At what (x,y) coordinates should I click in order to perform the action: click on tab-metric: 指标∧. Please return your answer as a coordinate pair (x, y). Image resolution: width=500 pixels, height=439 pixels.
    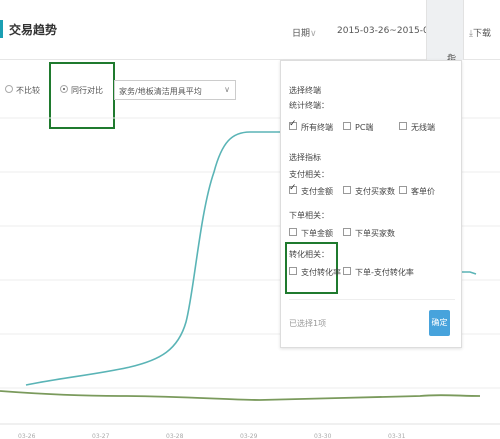
    Looking at the image, I should click on (445, 39).